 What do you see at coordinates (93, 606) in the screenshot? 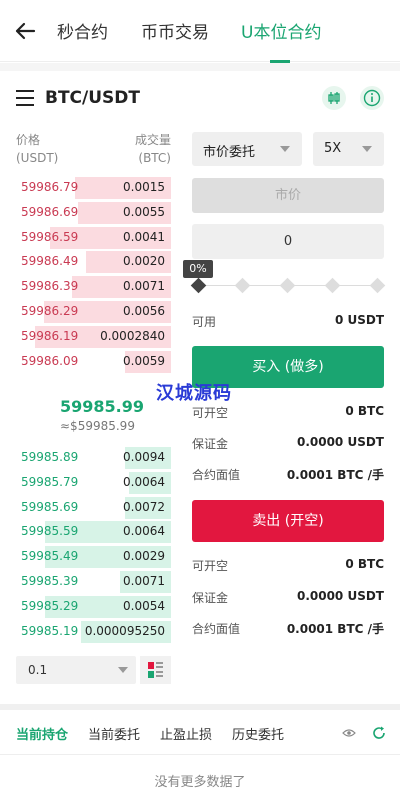
I see `bid-row: 59985.29 0.0054` at bounding box center [93, 606].